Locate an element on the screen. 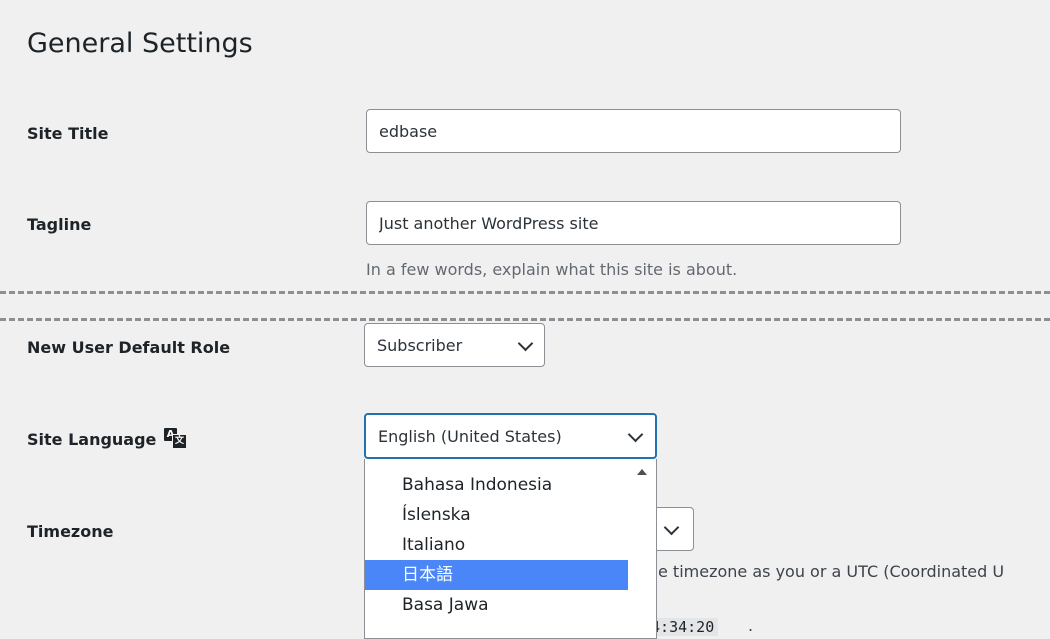  tear-line-bottom is located at coordinates (525, 319).